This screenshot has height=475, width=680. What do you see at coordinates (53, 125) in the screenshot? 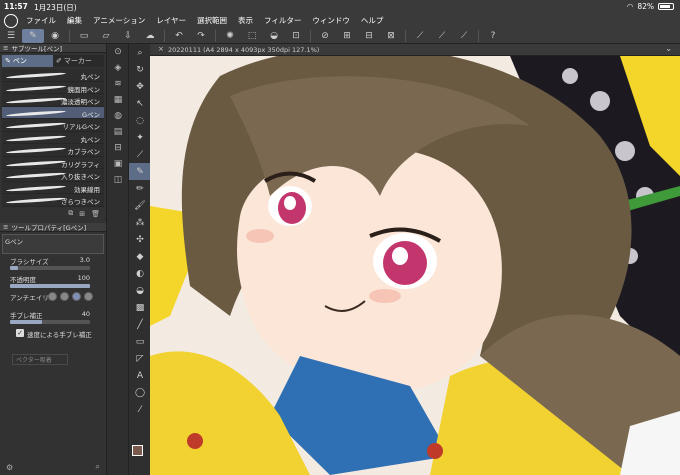
I see `brush-item: リアルGペン` at bounding box center [53, 125].